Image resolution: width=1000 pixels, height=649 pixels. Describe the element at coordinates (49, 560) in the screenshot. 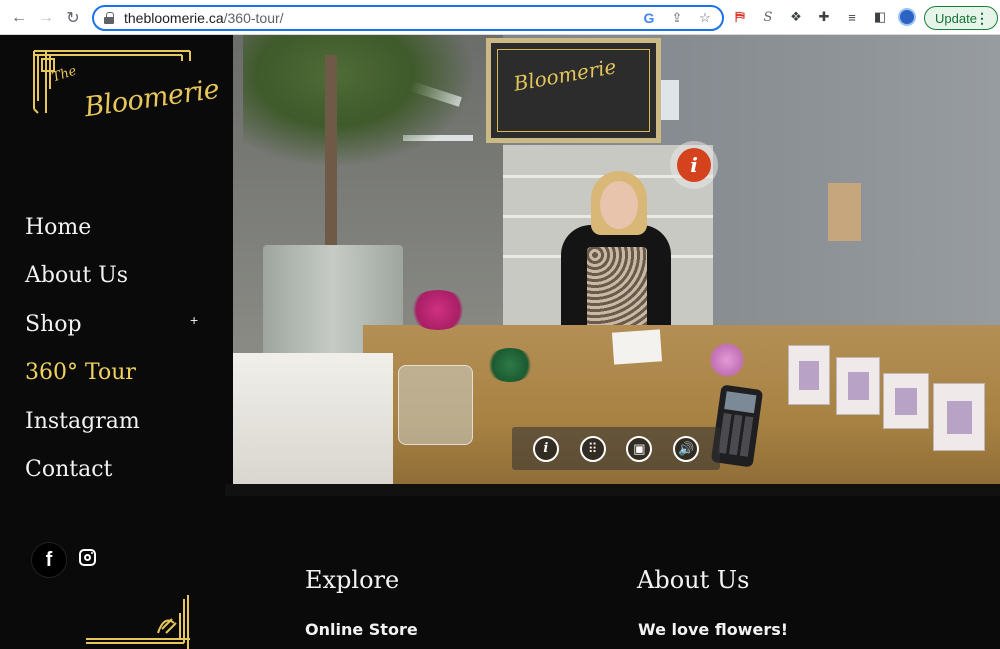

I see `facebook-icon: f` at that location.